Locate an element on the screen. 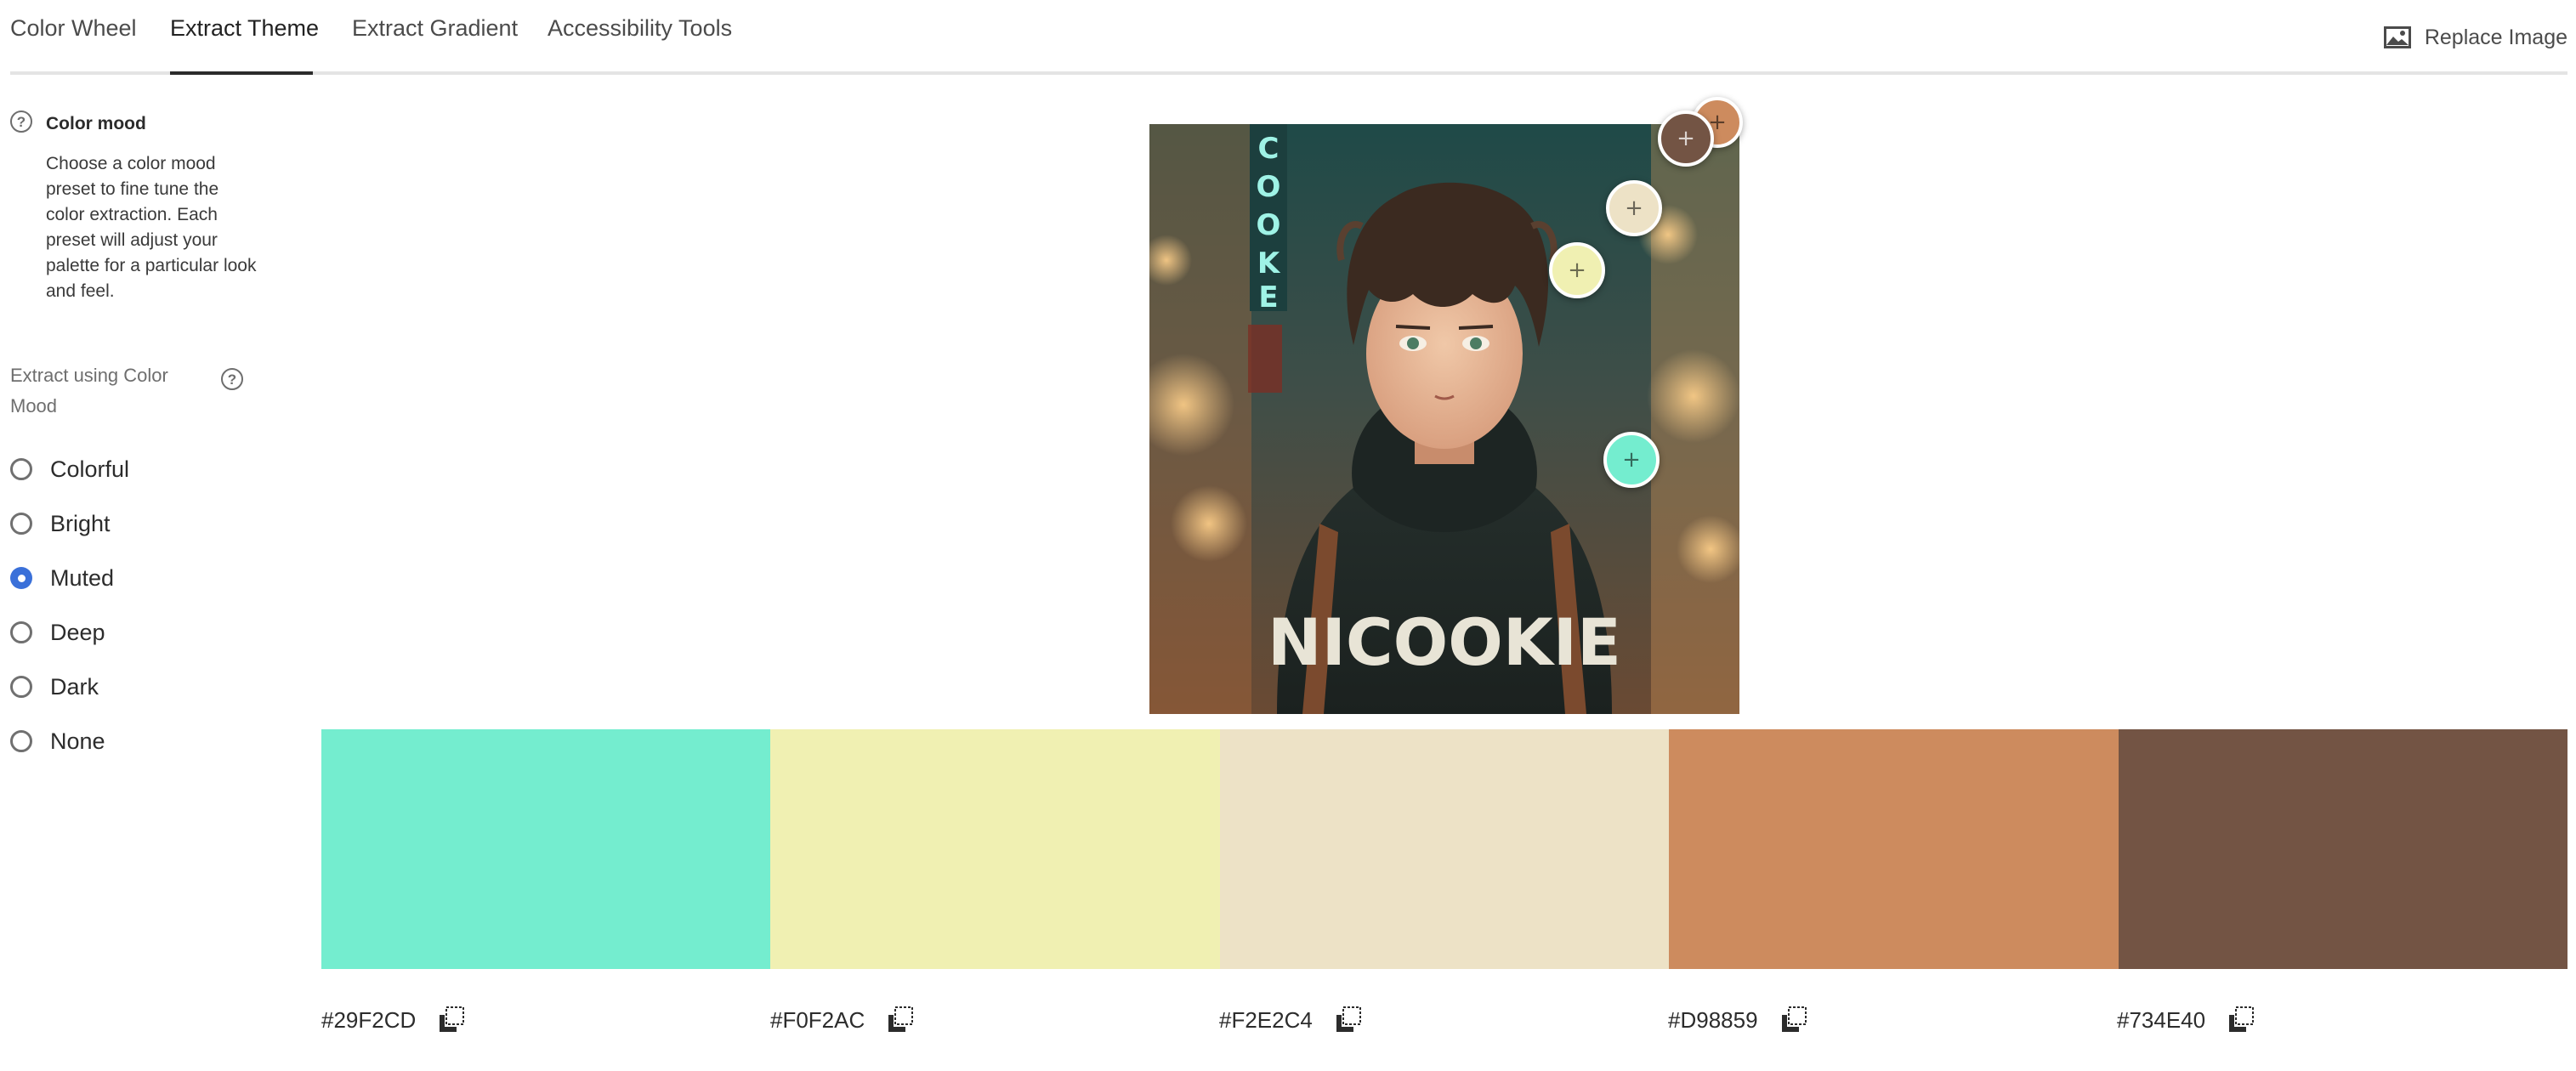  neon-sign-letter-5: E is located at coordinates (1268, 297).